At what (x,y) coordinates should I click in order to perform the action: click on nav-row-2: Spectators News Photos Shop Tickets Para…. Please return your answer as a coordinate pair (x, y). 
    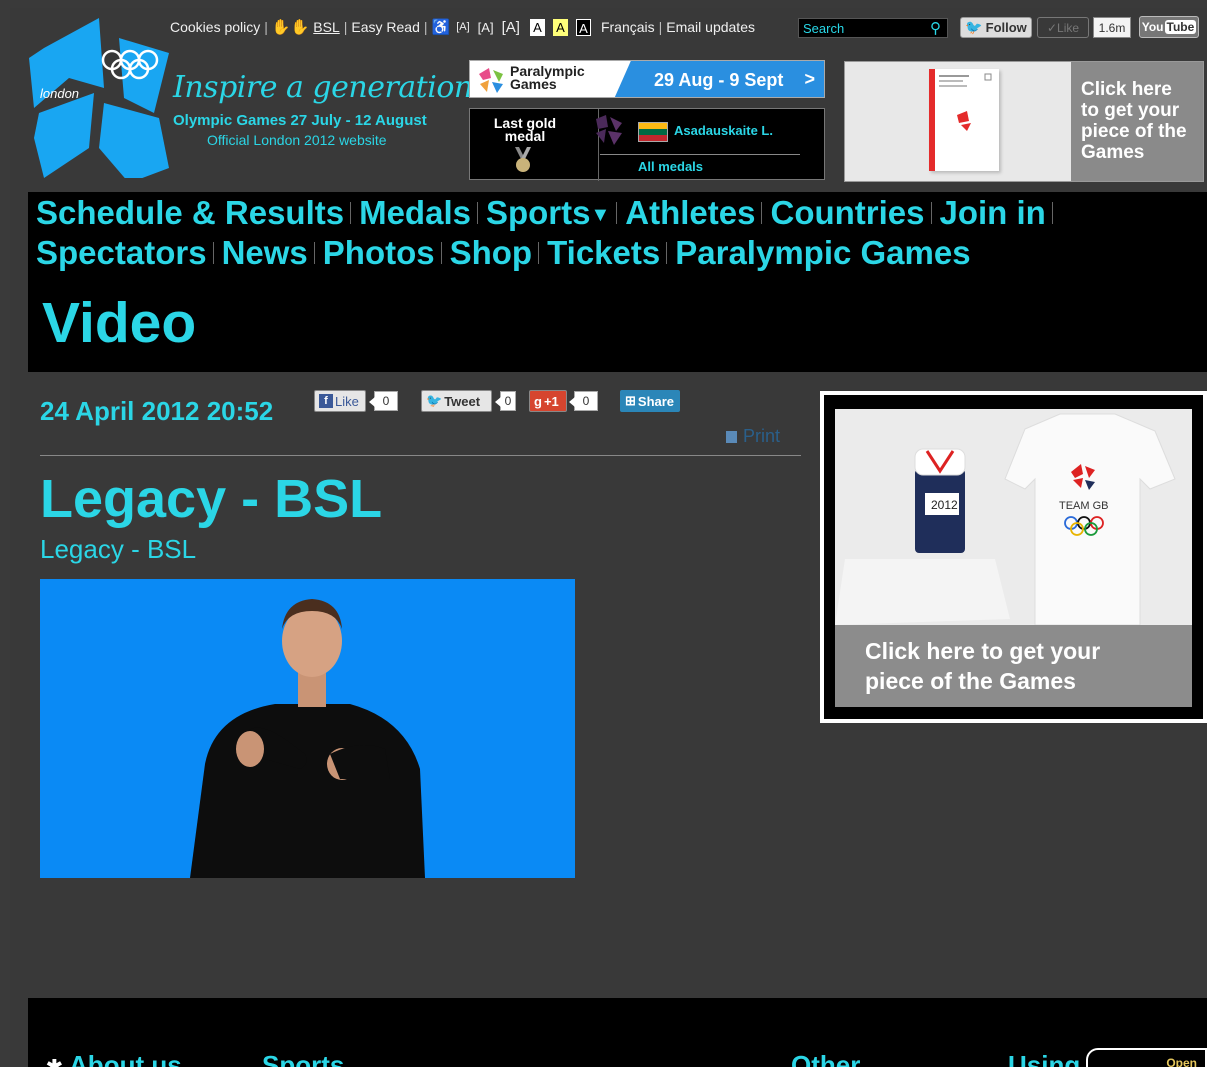
    Looking at the image, I should click on (506, 253).